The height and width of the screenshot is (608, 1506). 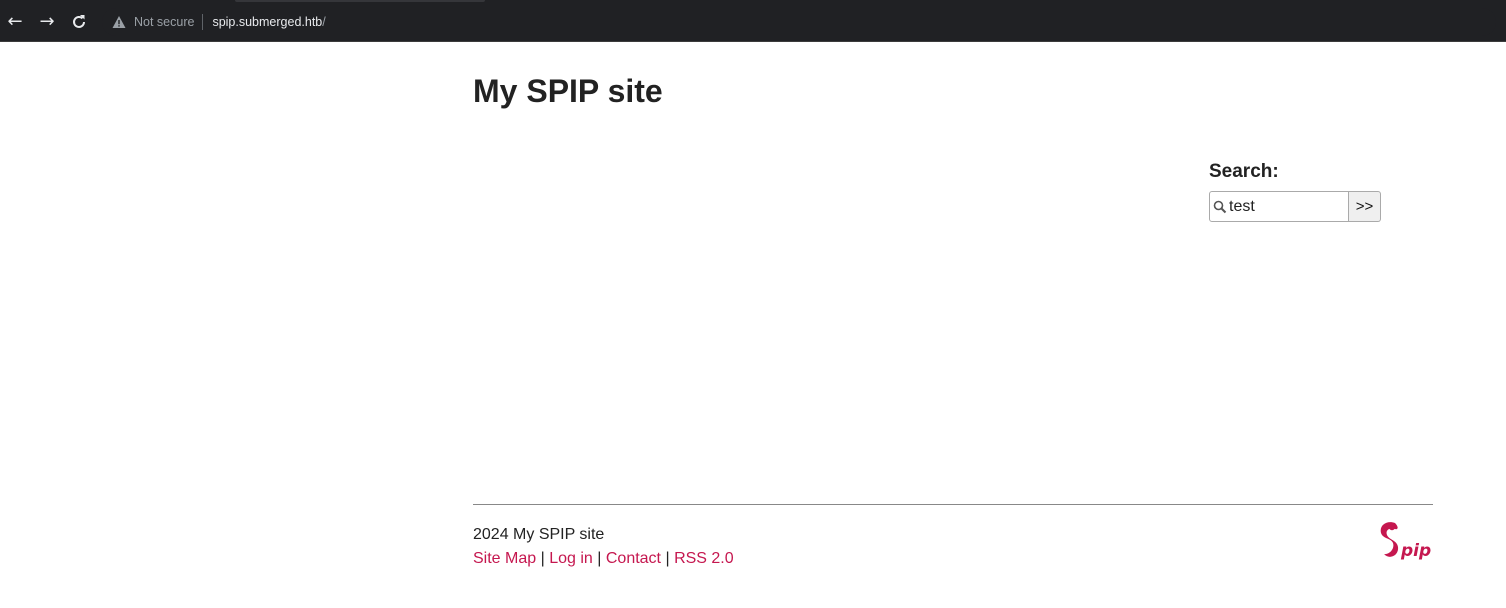 I want to click on search-label: Search:, so click(x=1244, y=171).